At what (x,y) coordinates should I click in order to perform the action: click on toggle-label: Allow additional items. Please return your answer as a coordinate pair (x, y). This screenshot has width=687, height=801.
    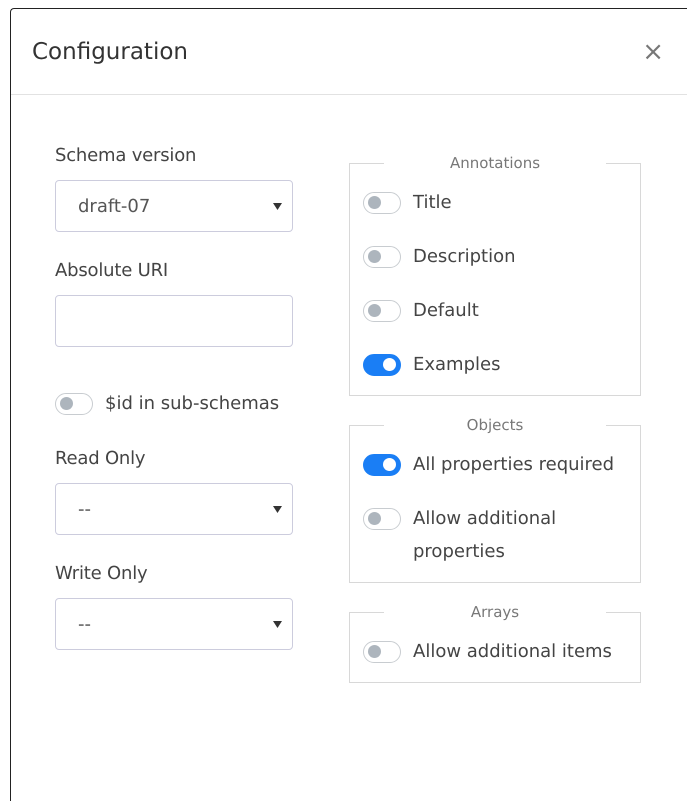
    Looking at the image, I should click on (512, 652).